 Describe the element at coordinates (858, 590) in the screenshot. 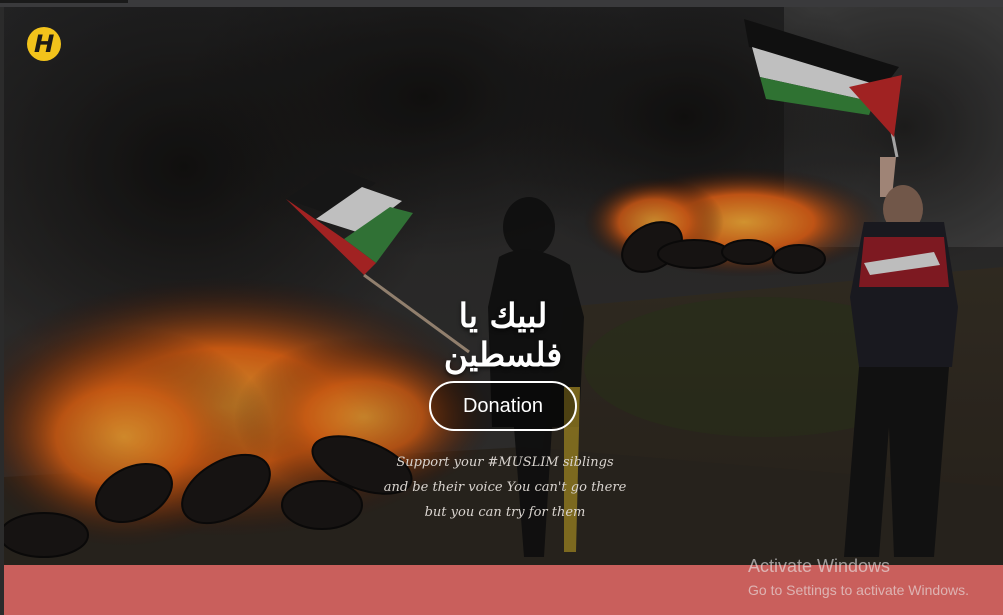

I see `watermark-subtitle: Go to Settings to activate Windows.` at that location.